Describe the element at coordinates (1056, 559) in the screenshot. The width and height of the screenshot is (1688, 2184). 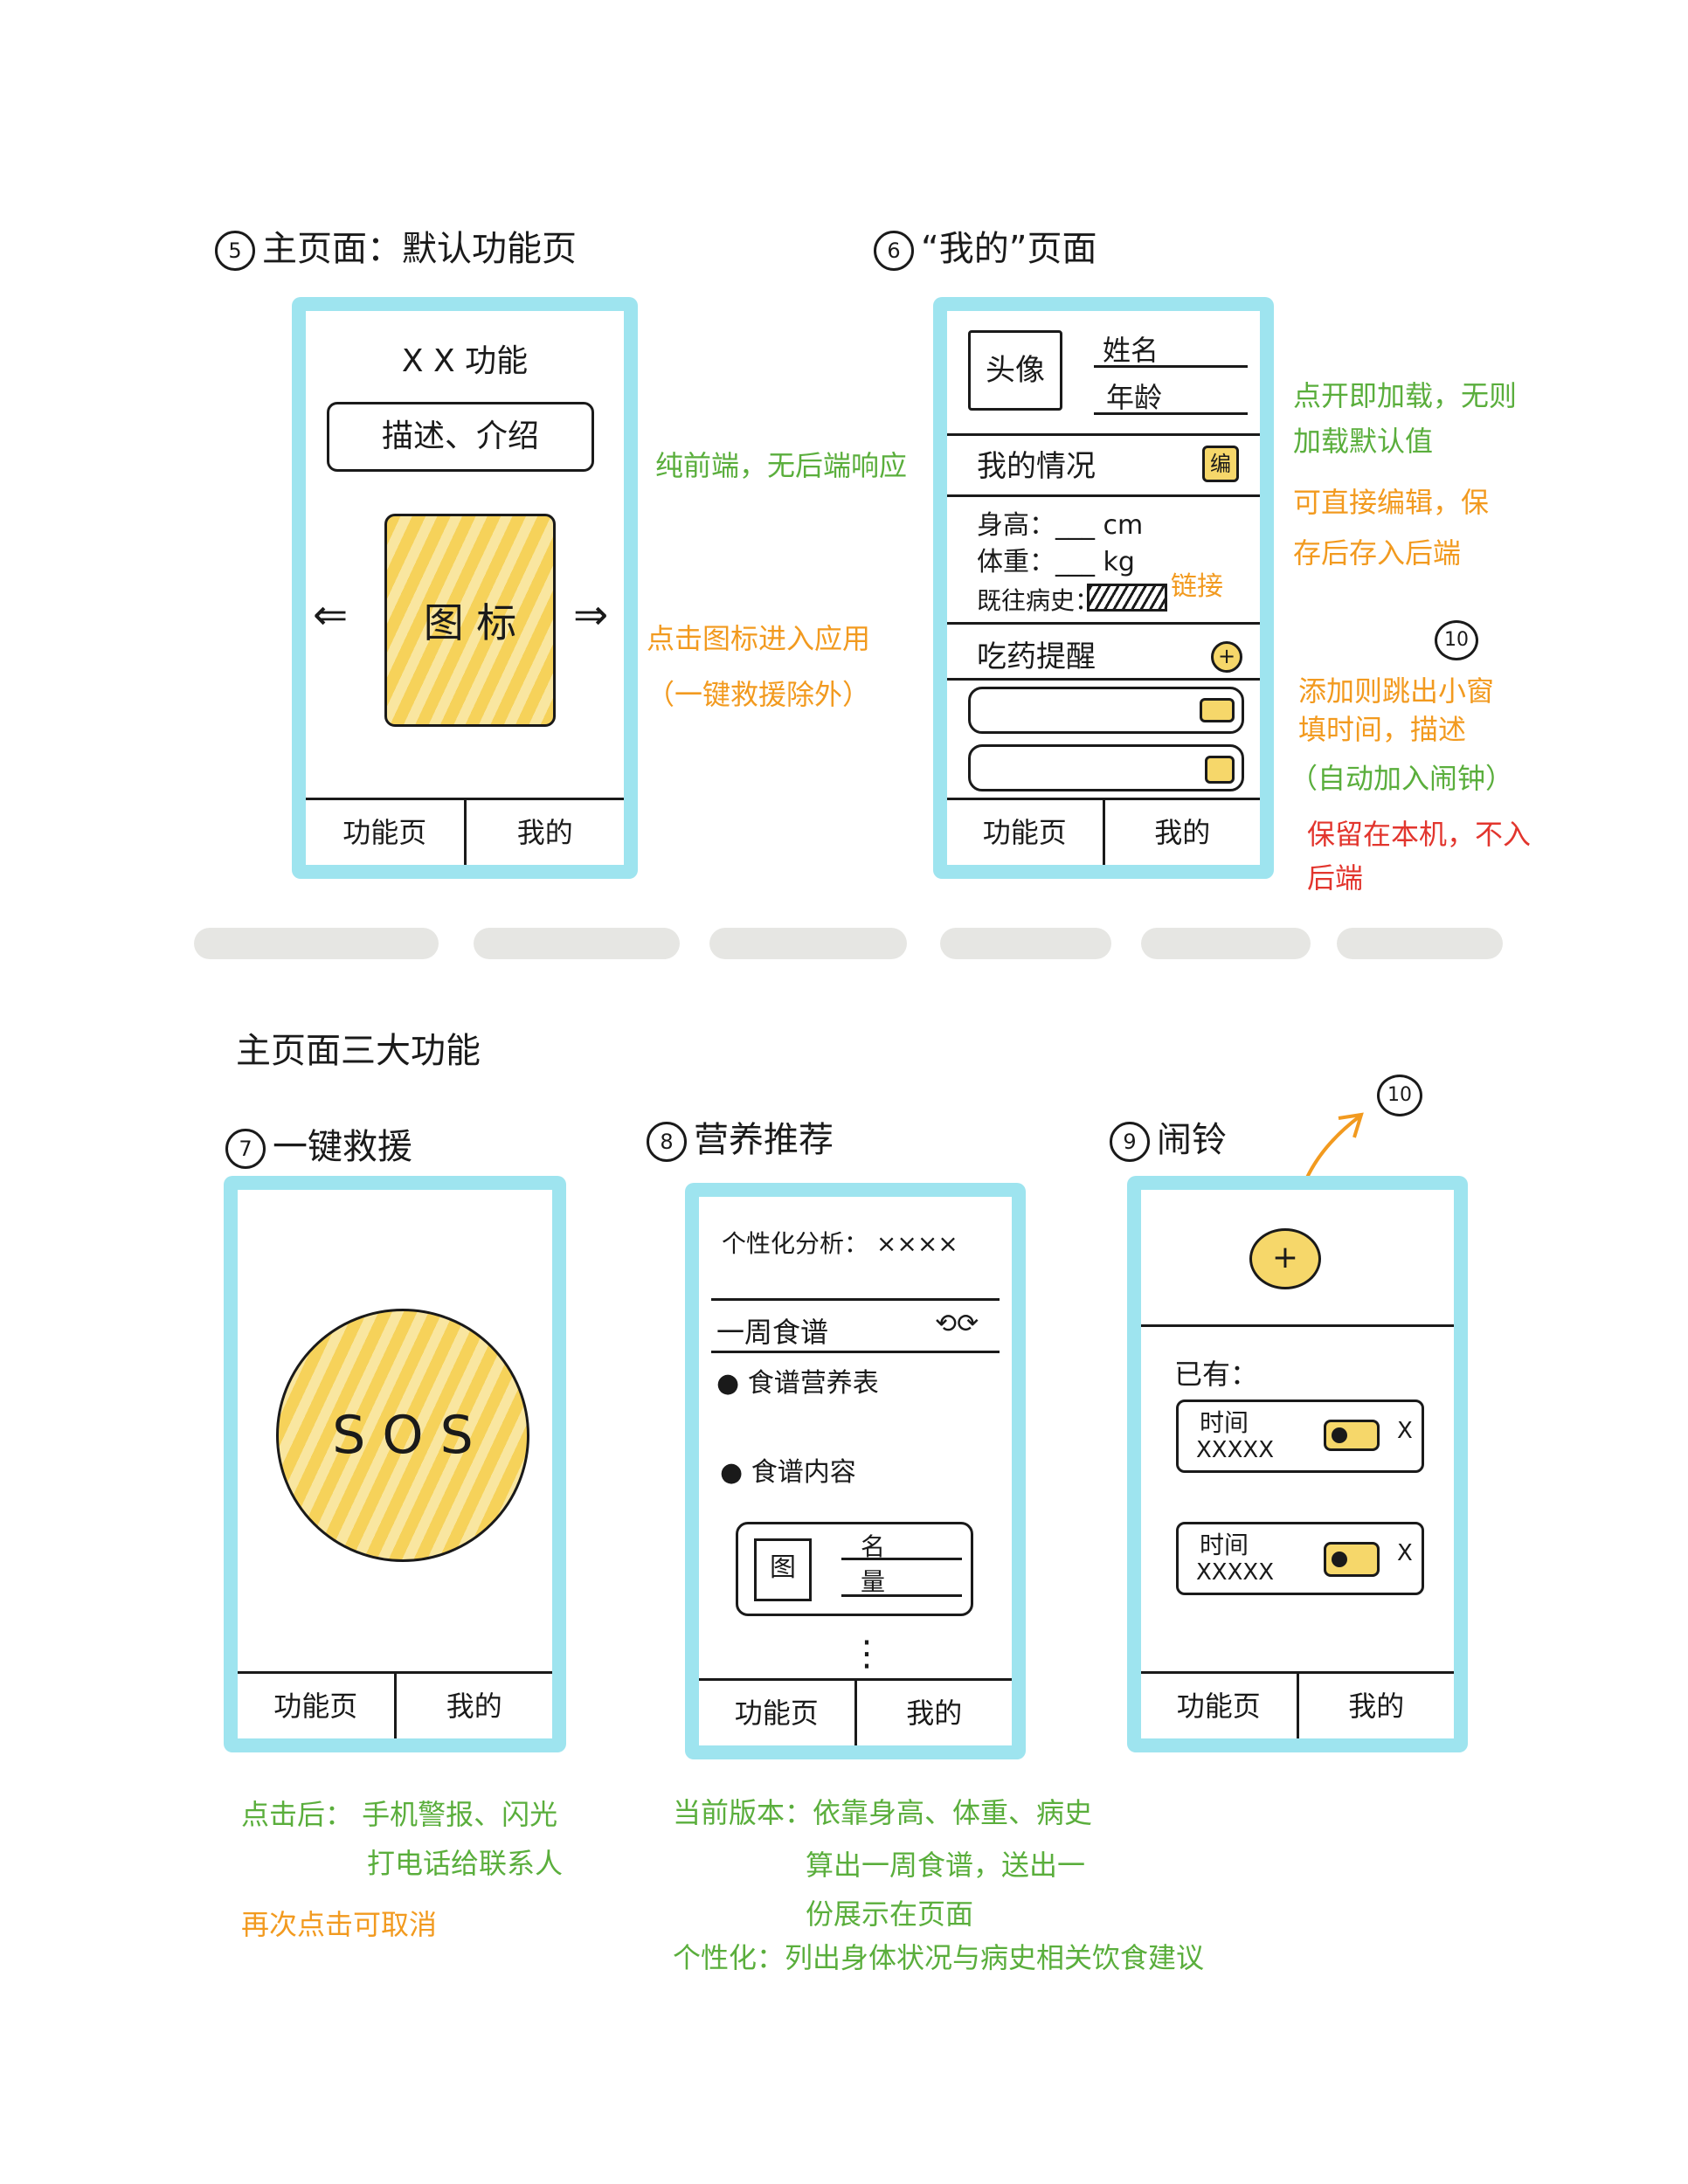
I see `weight-field: 体重：___ kg` at that location.